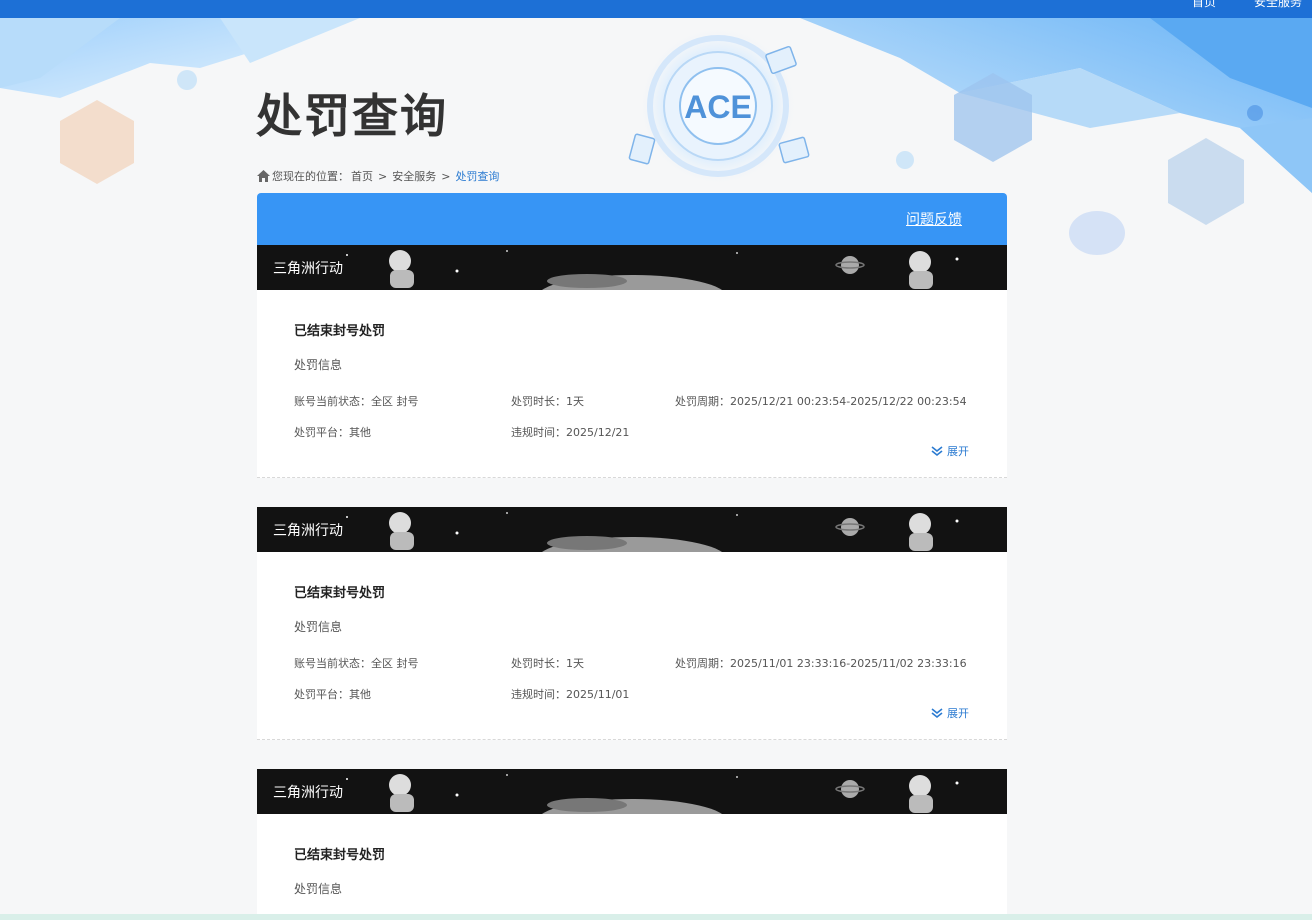 The image size is (1312, 920). What do you see at coordinates (310, 176) in the screenshot?
I see `breadcrumb-prefix: 您现在的位置：` at bounding box center [310, 176].